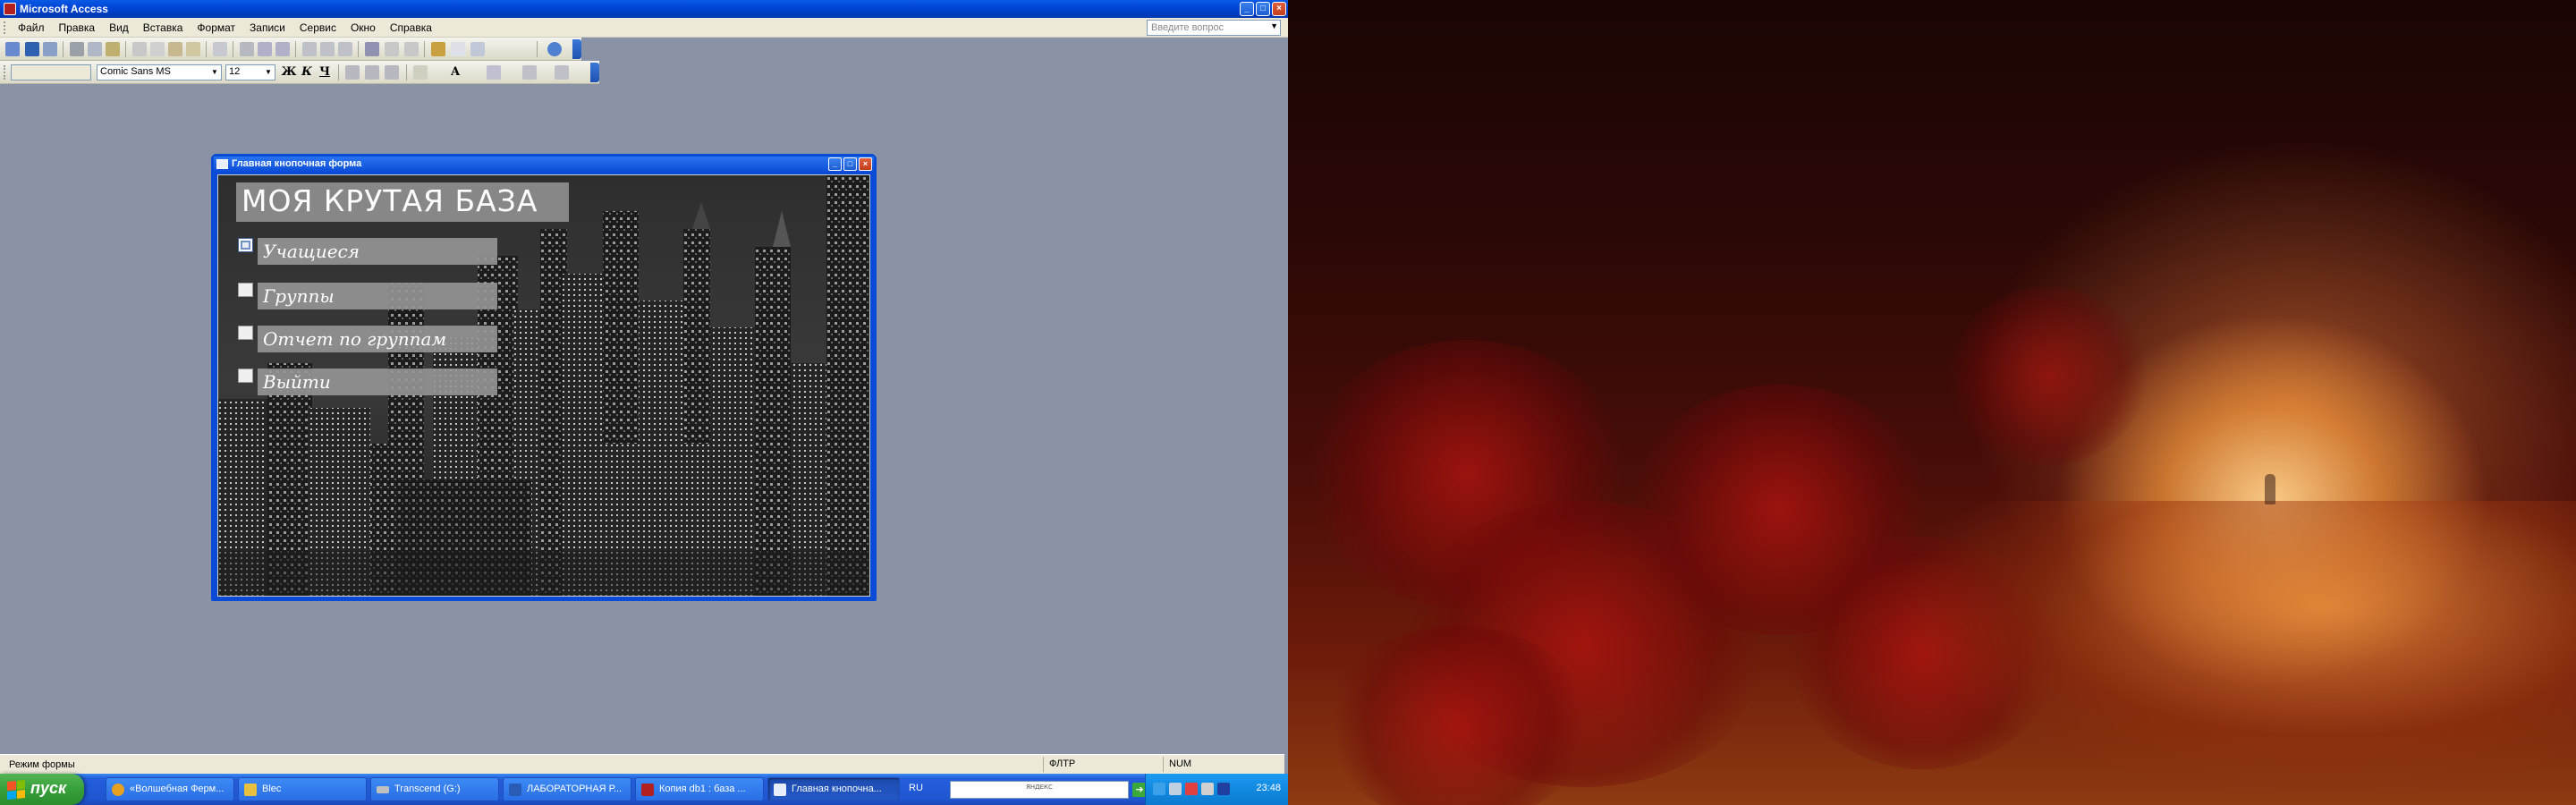 The width and height of the screenshot is (2576, 805). What do you see at coordinates (245, 245) in the screenshot?
I see `switchboard-button-students` at bounding box center [245, 245].